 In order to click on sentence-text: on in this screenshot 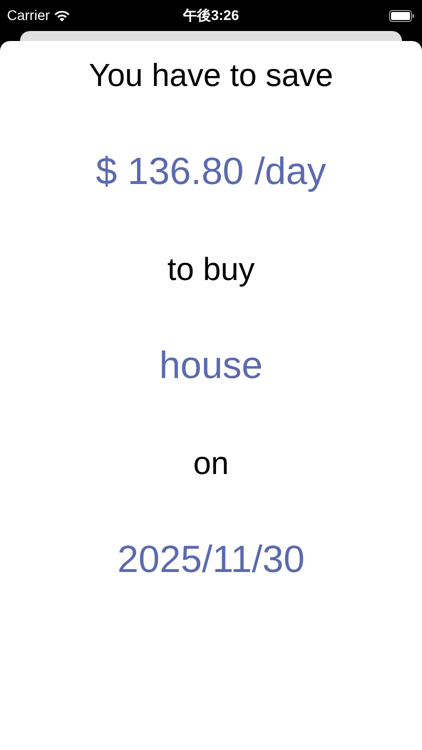, I will do `click(211, 463)`.